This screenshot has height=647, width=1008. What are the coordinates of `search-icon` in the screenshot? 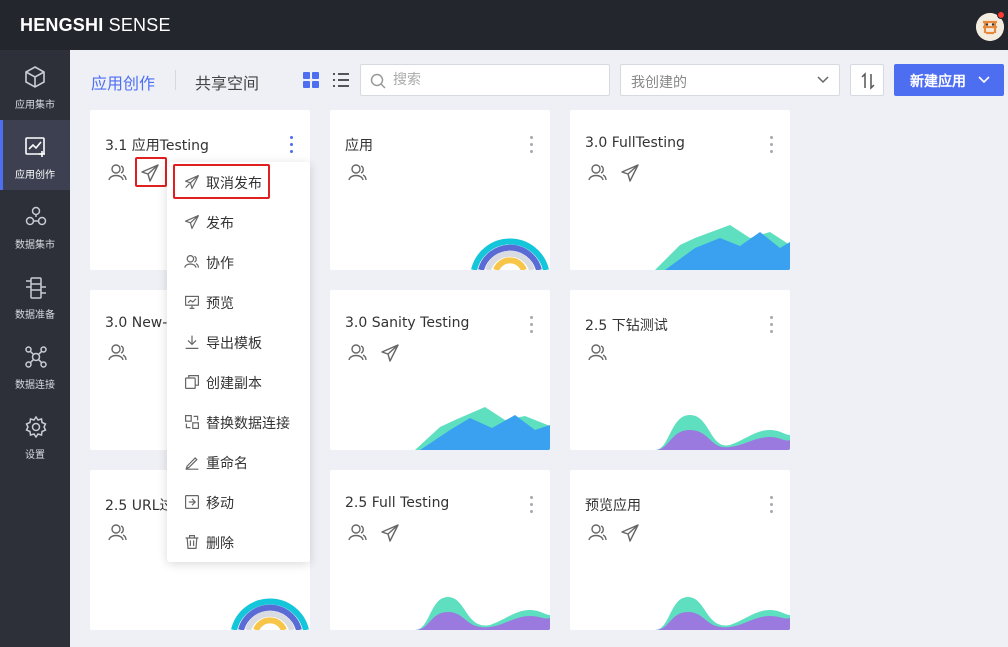 It's located at (378, 81).